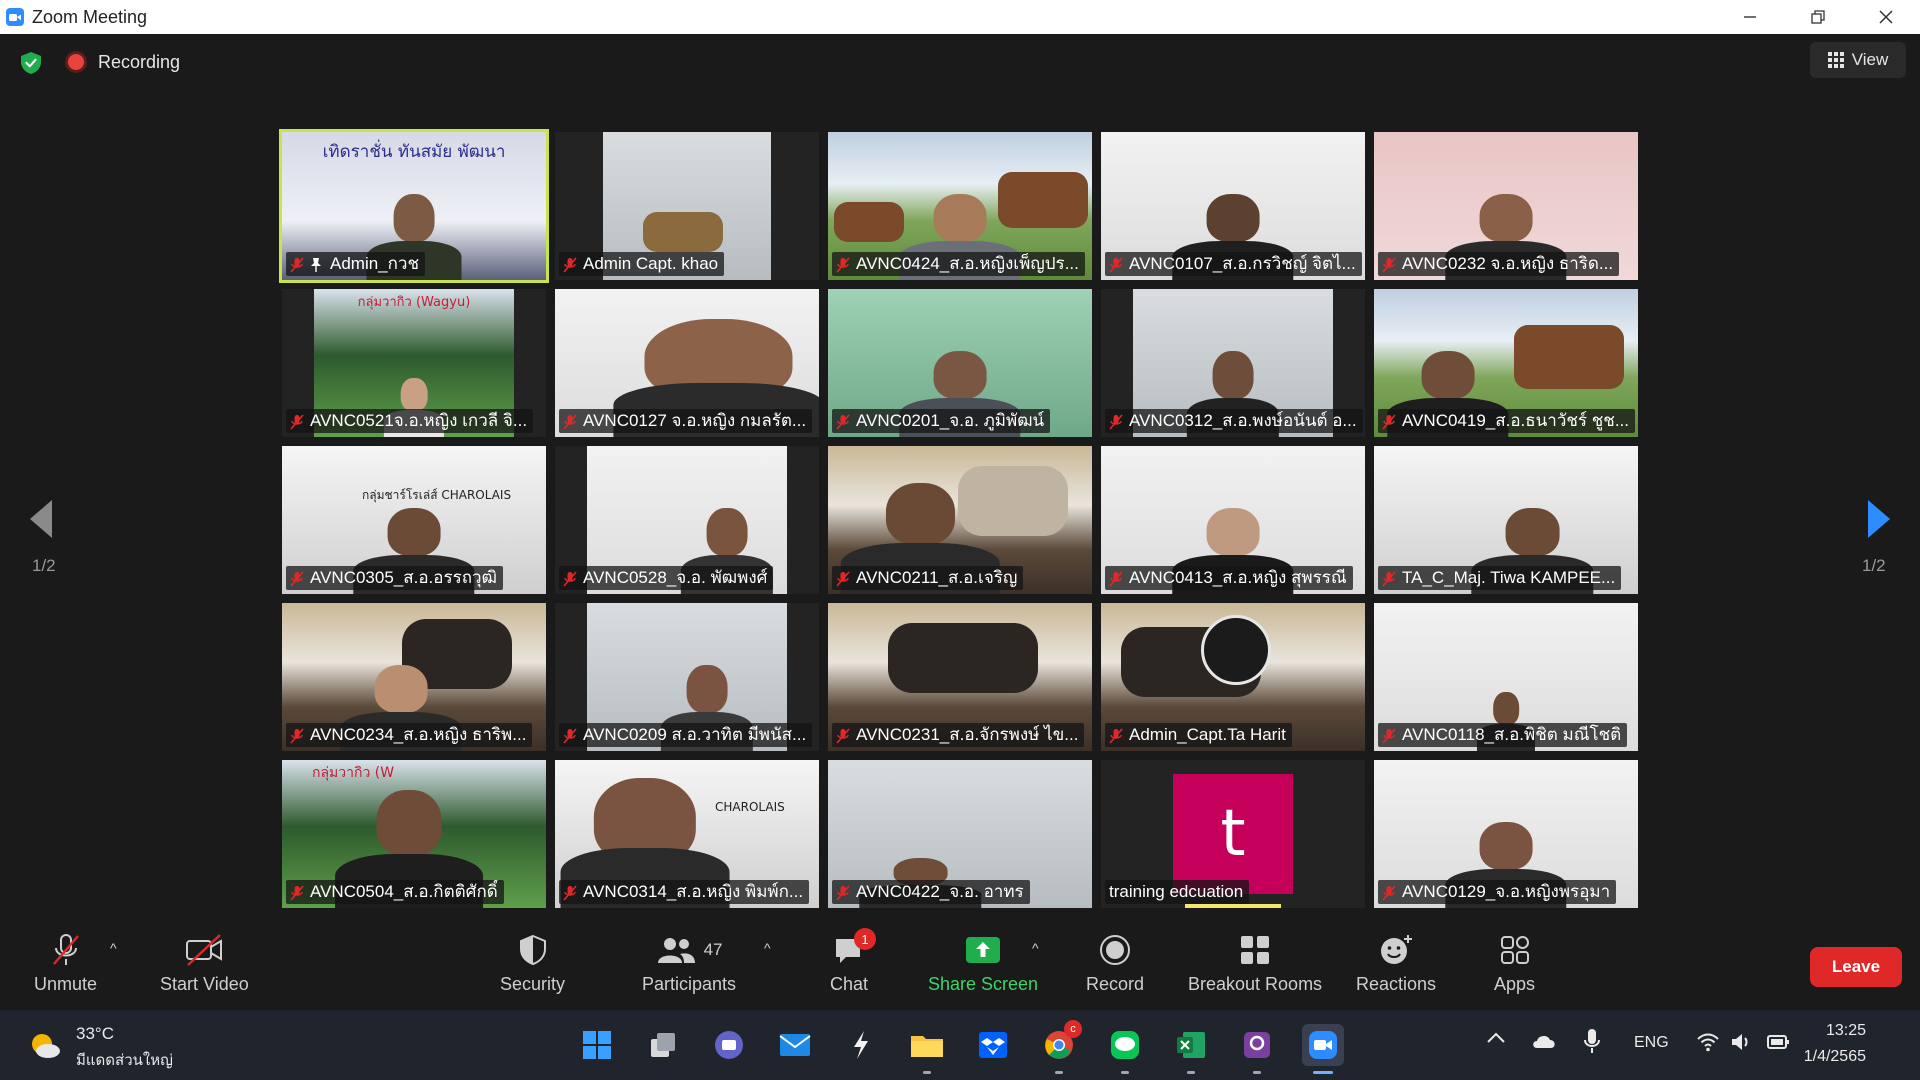 The width and height of the screenshot is (1920, 1080). Describe the element at coordinates (1846, 1031) in the screenshot. I see `clock-time: 13:25` at that location.